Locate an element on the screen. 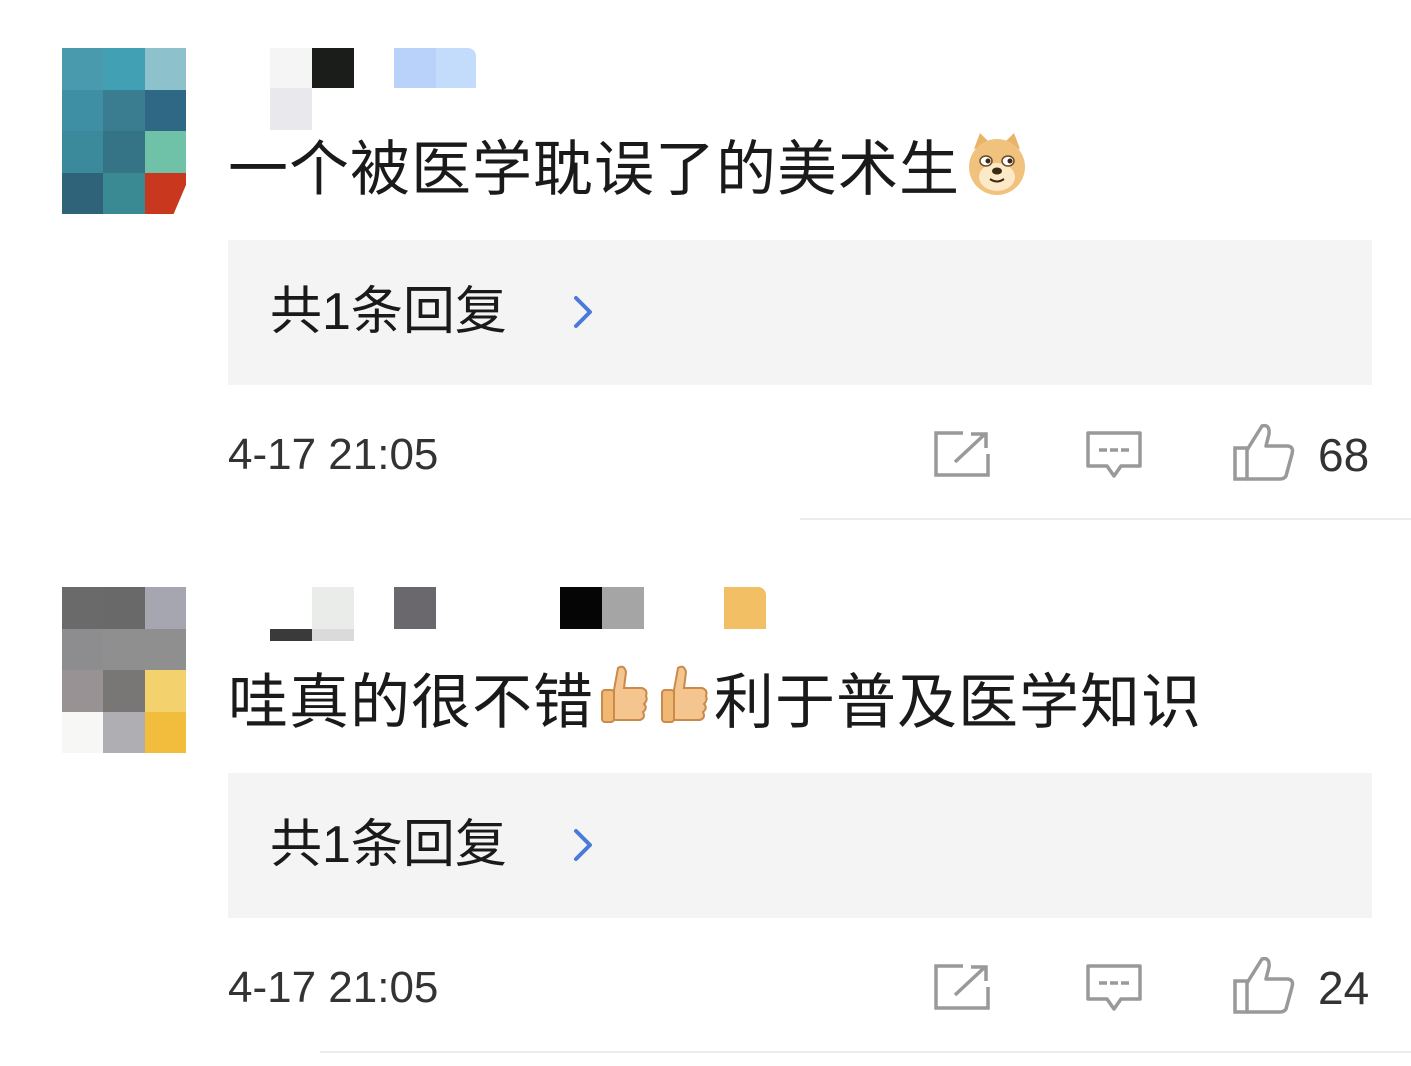  comment-body-continued: 利于普及医学知识 is located at coordinates (958, 702).